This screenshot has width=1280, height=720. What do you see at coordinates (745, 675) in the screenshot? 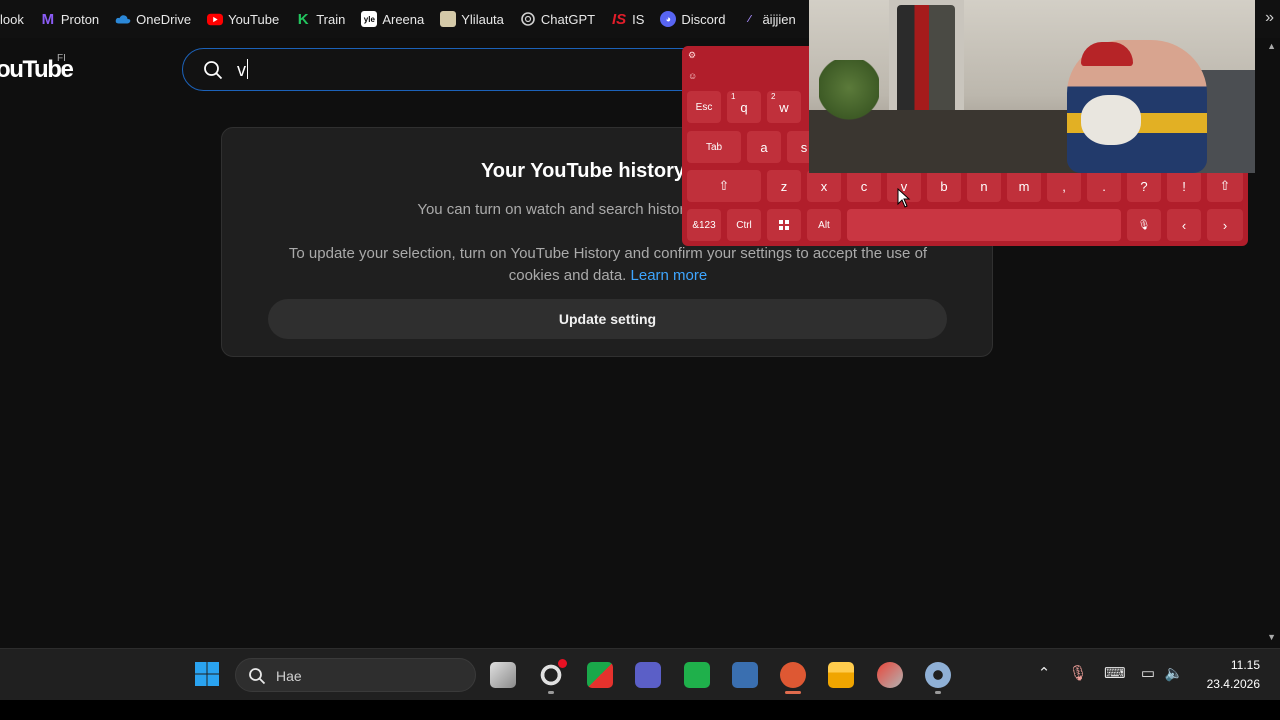
I see `calculator-icon` at bounding box center [745, 675].